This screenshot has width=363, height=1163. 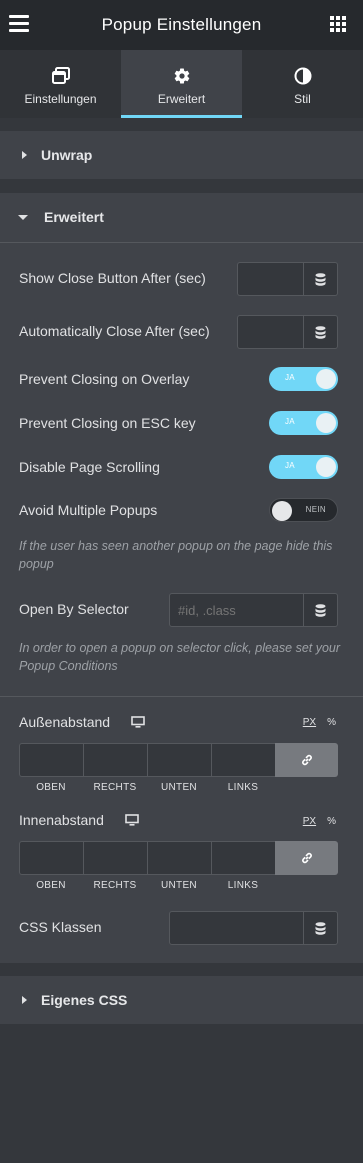 I want to click on tab-label: Einstellungen, so click(x=60, y=99).